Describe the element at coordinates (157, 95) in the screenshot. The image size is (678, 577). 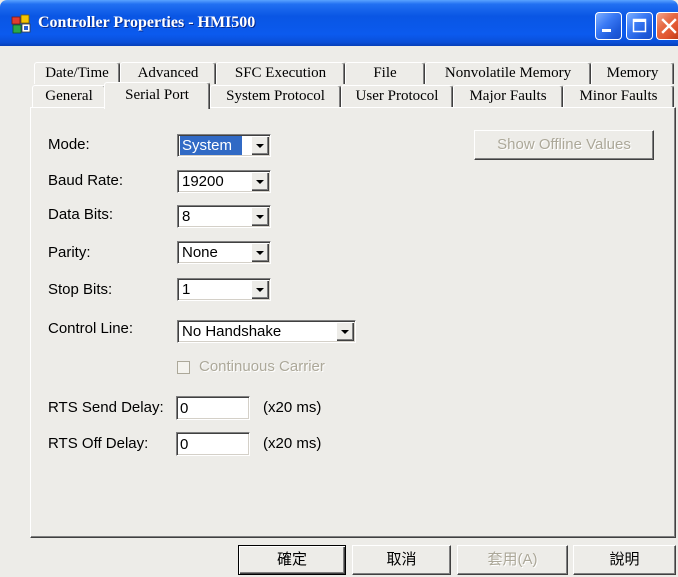
I see `tab-serial-port: Serial Port` at that location.